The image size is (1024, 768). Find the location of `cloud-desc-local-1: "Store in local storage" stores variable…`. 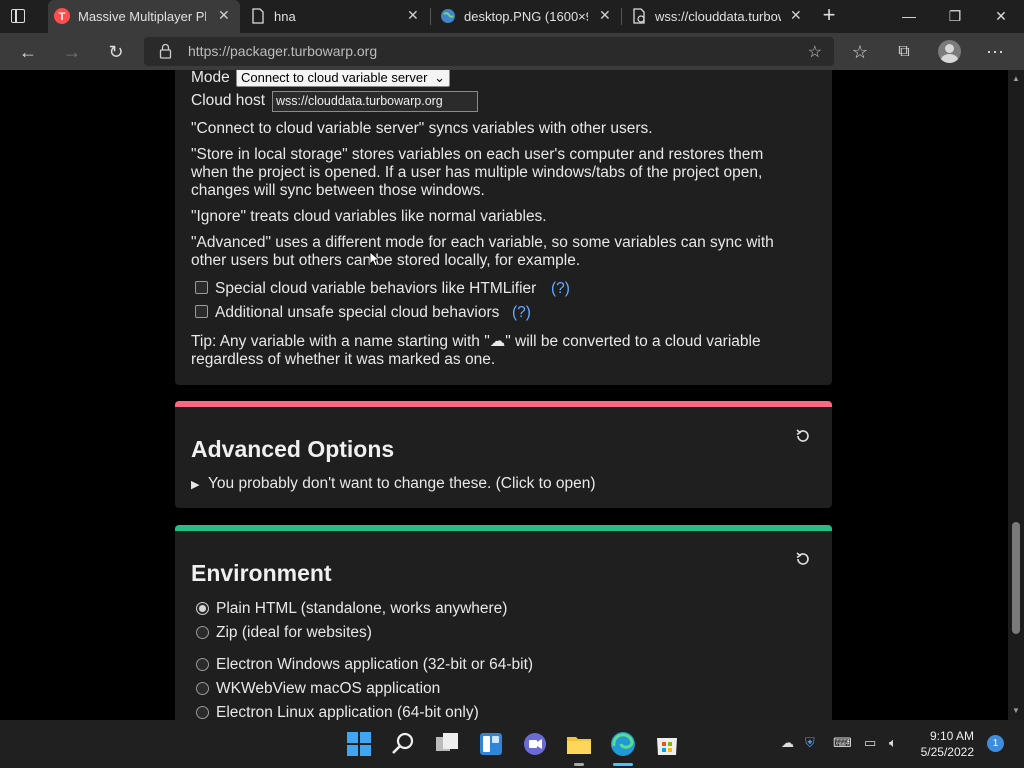

cloud-desc-local-1: "Store in local storage" stores variable… is located at coordinates (477, 154).